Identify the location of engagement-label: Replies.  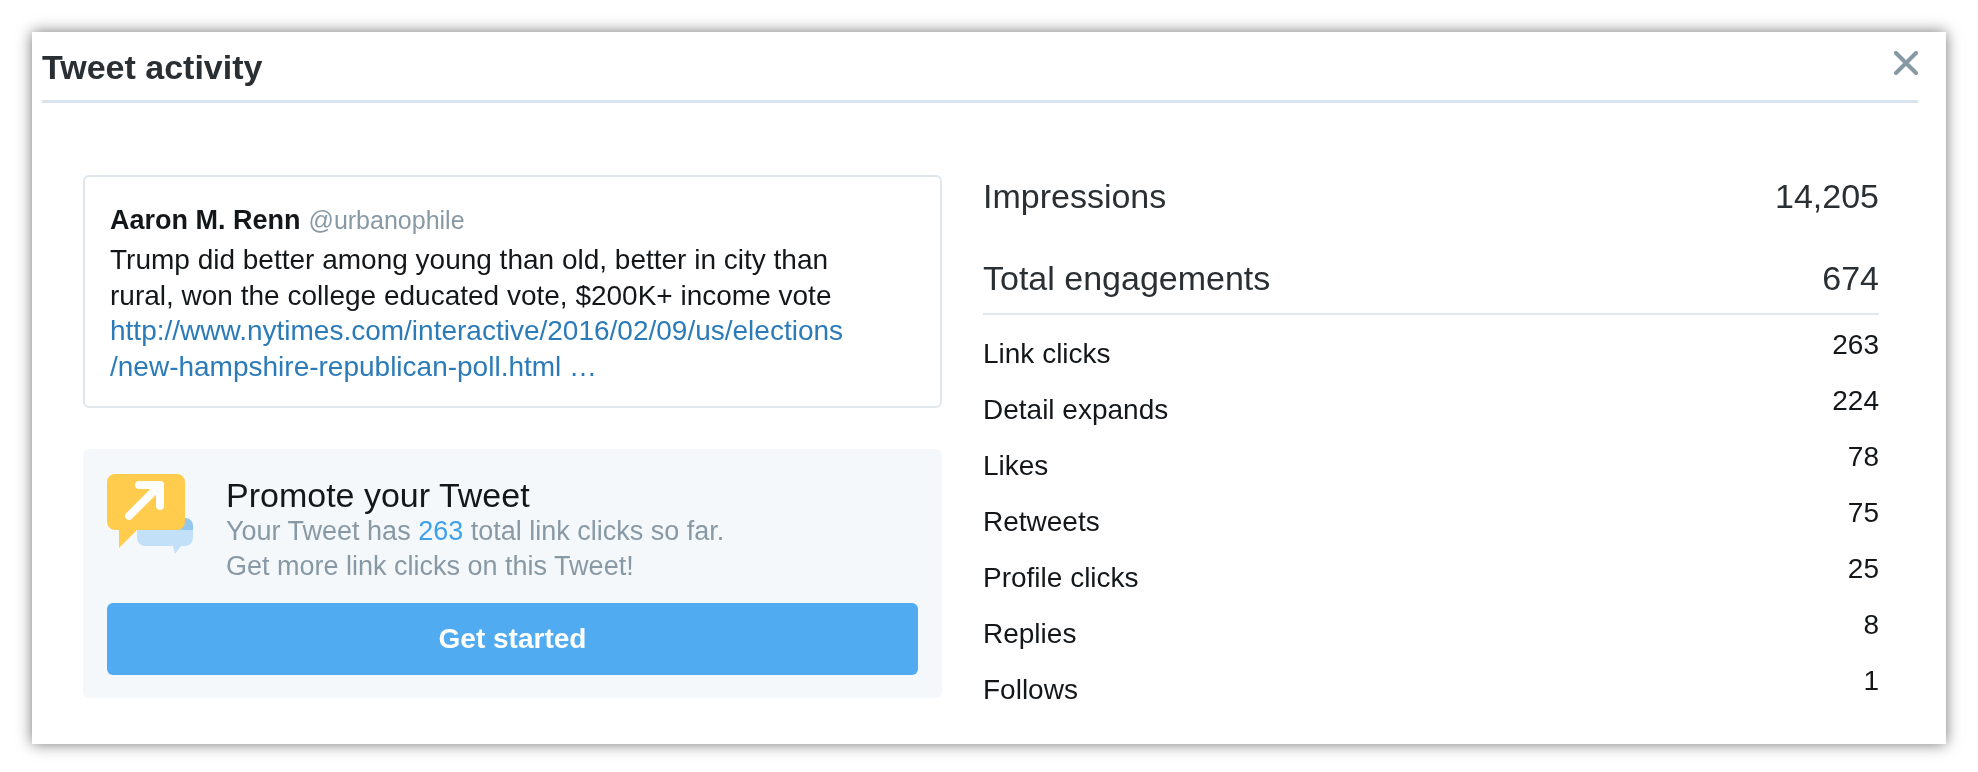
(1030, 634).